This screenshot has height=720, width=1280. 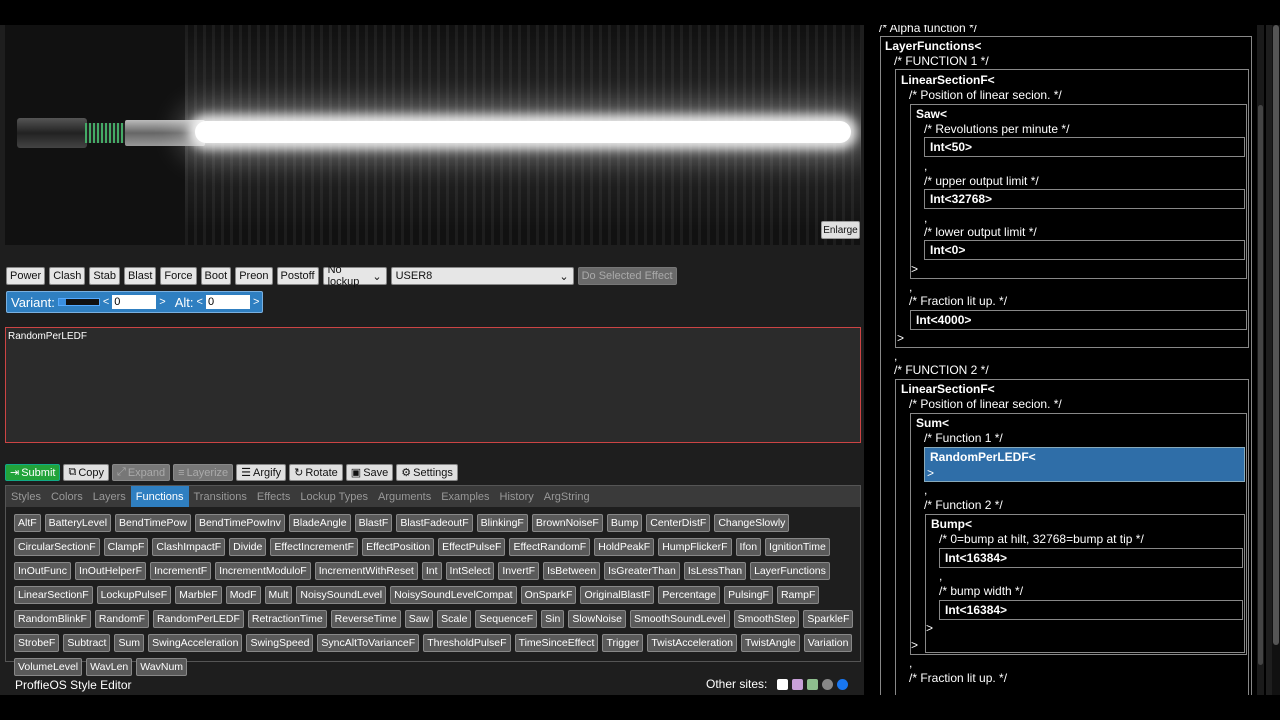 I want to click on submit-button: ⇥ Submit, so click(x=33, y=472).